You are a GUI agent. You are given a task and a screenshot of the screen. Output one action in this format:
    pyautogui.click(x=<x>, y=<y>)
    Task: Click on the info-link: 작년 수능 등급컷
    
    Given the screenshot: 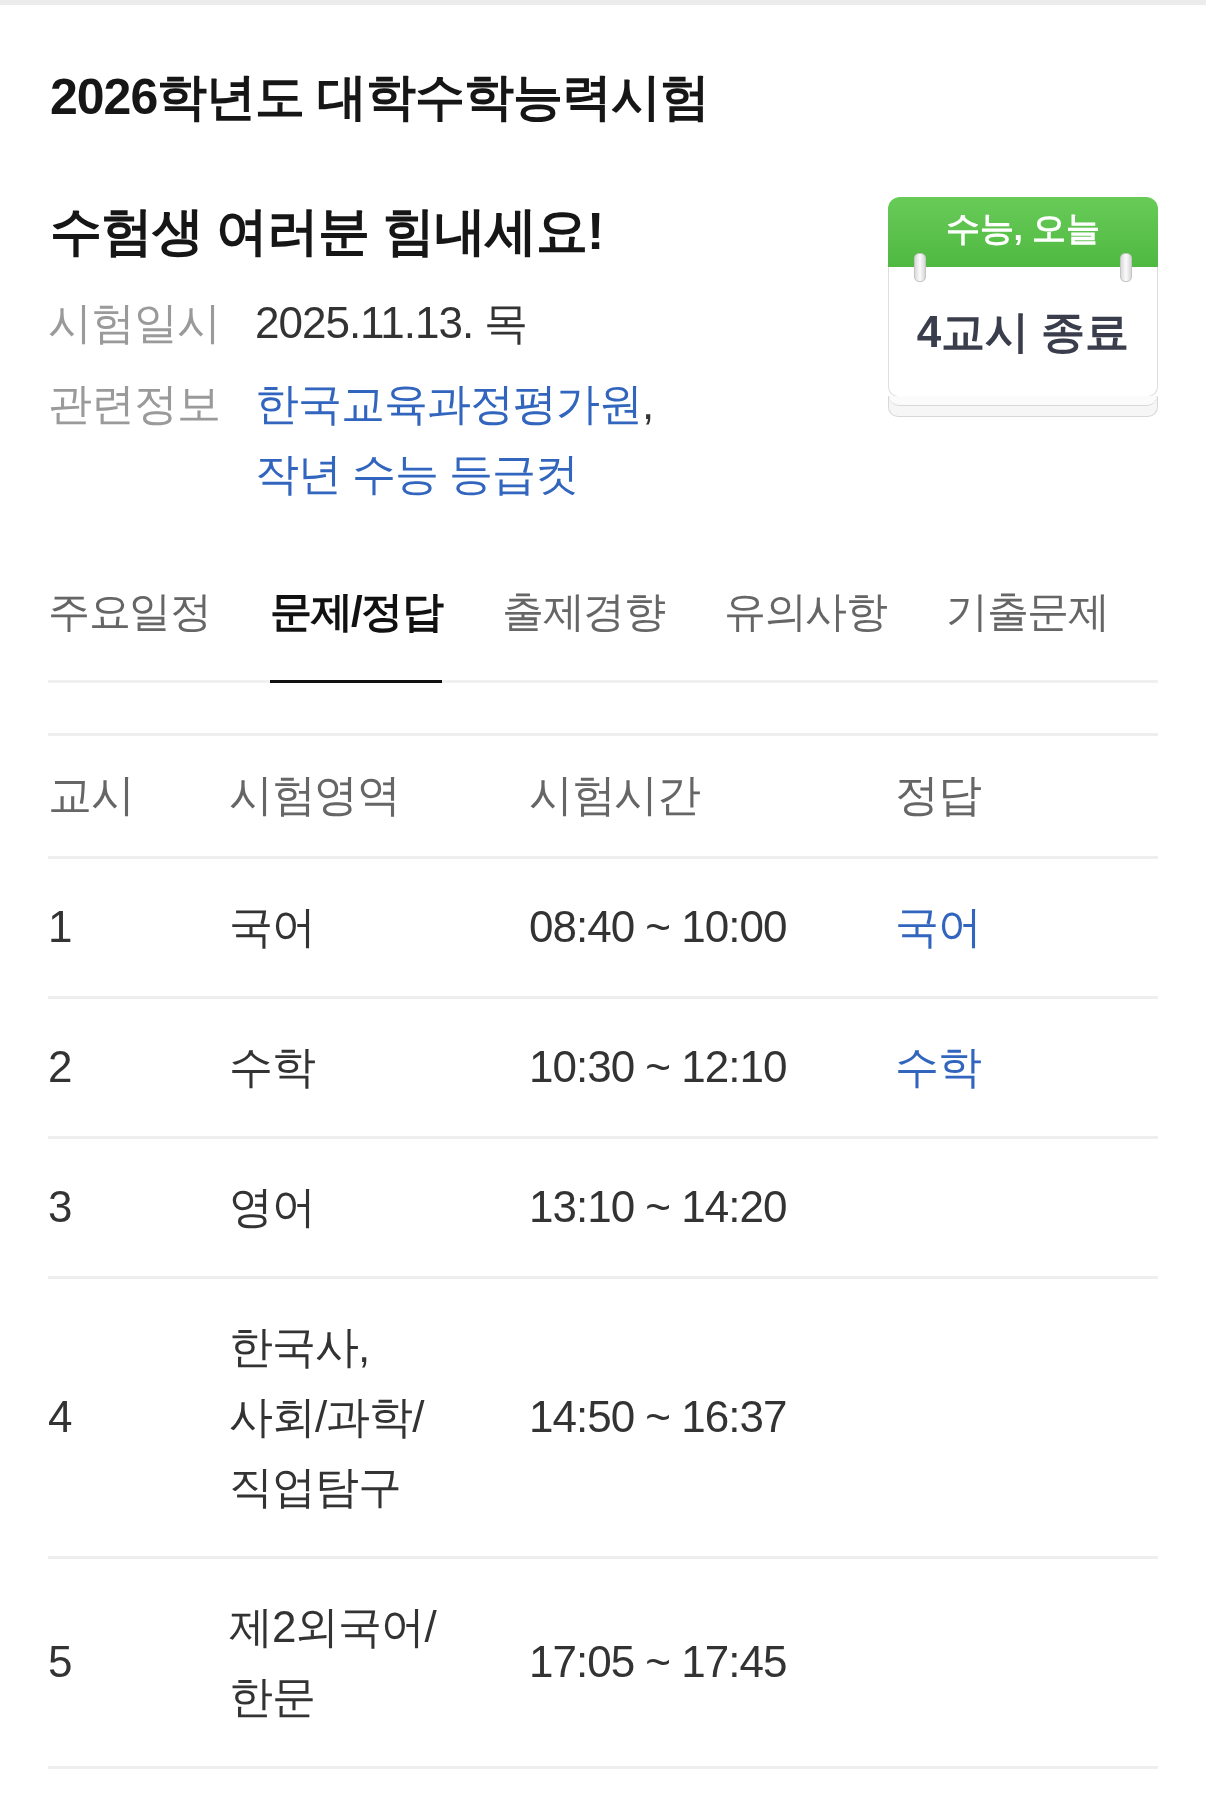 What is the action you would take?
    pyautogui.click(x=417, y=474)
    